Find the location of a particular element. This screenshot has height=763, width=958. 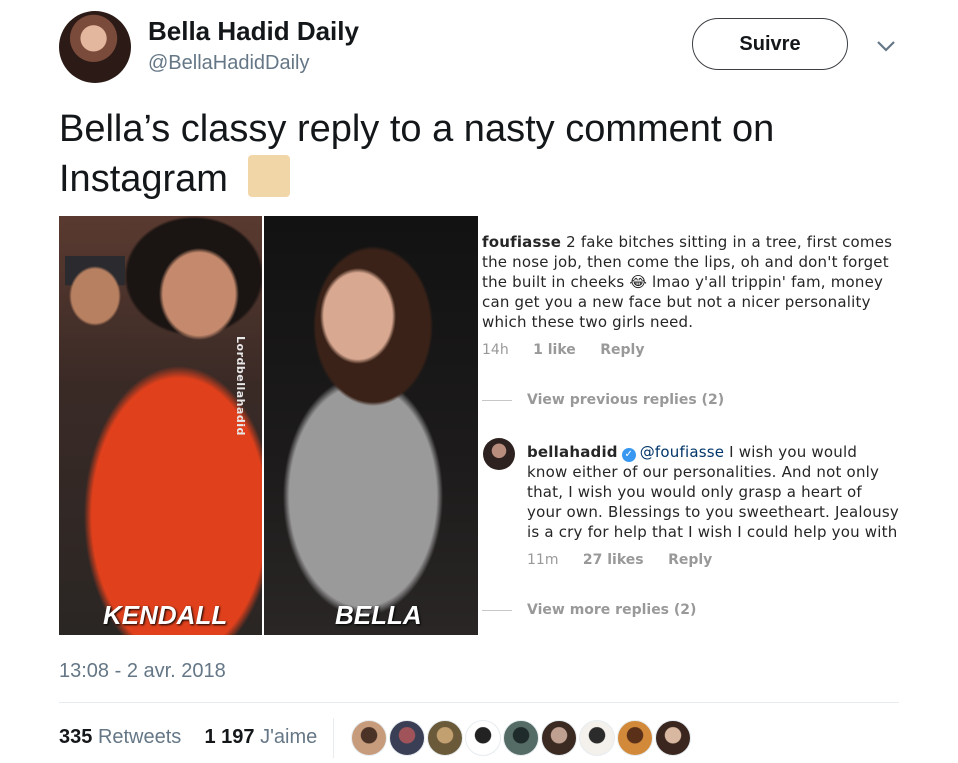

ig-comment-meta: 14h 1 like Reply is located at coordinates (573, 350).